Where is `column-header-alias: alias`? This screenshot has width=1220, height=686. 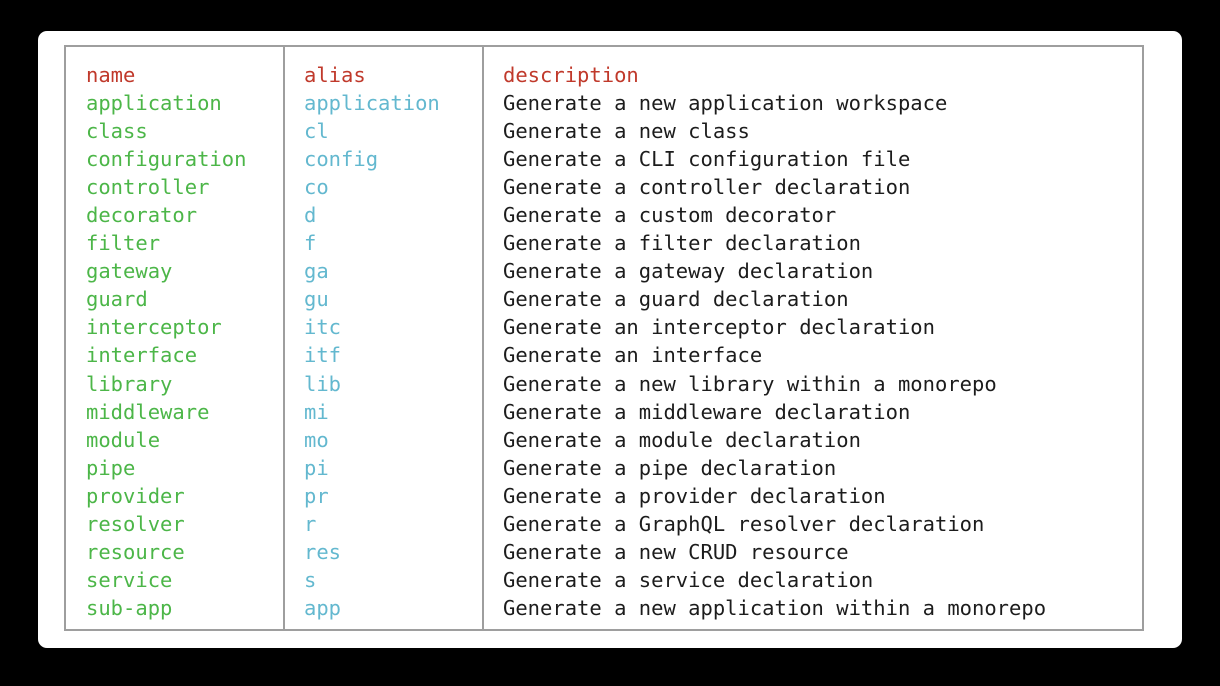 column-header-alias: alias is located at coordinates (335, 75).